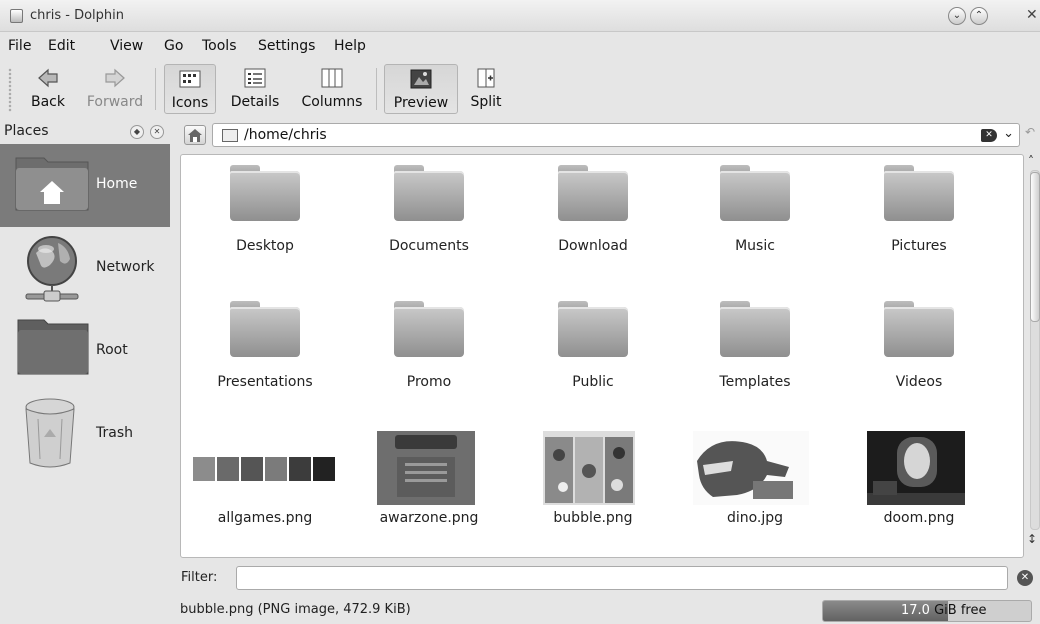 The height and width of the screenshot is (624, 1040). What do you see at coordinates (48, 102) in the screenshot?
I see `back-label: Back` at bounding box center [48, 102].